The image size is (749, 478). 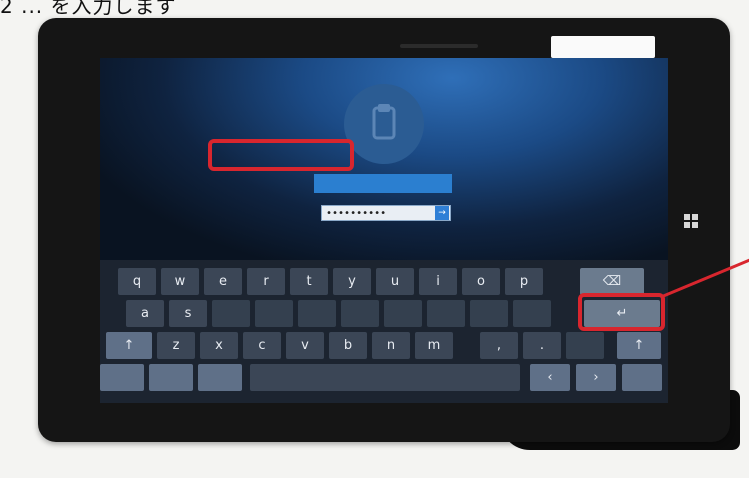 What do you see at coordinates (171, 377) in the screenshot?
I see `emoji-key` at bounding box center [171, 377].